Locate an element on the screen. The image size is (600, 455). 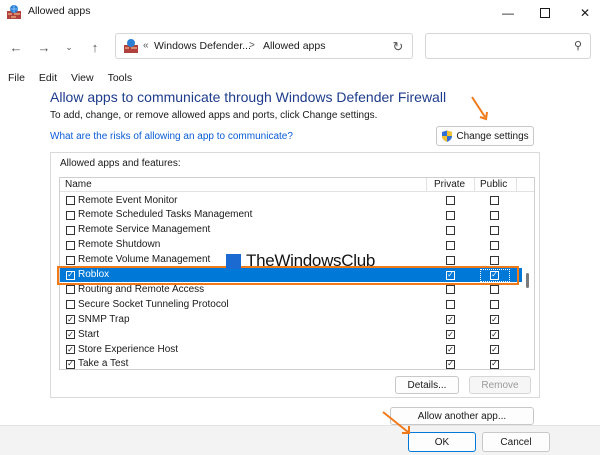
windows-club-logo-icon is located at coordinates (233, 261).